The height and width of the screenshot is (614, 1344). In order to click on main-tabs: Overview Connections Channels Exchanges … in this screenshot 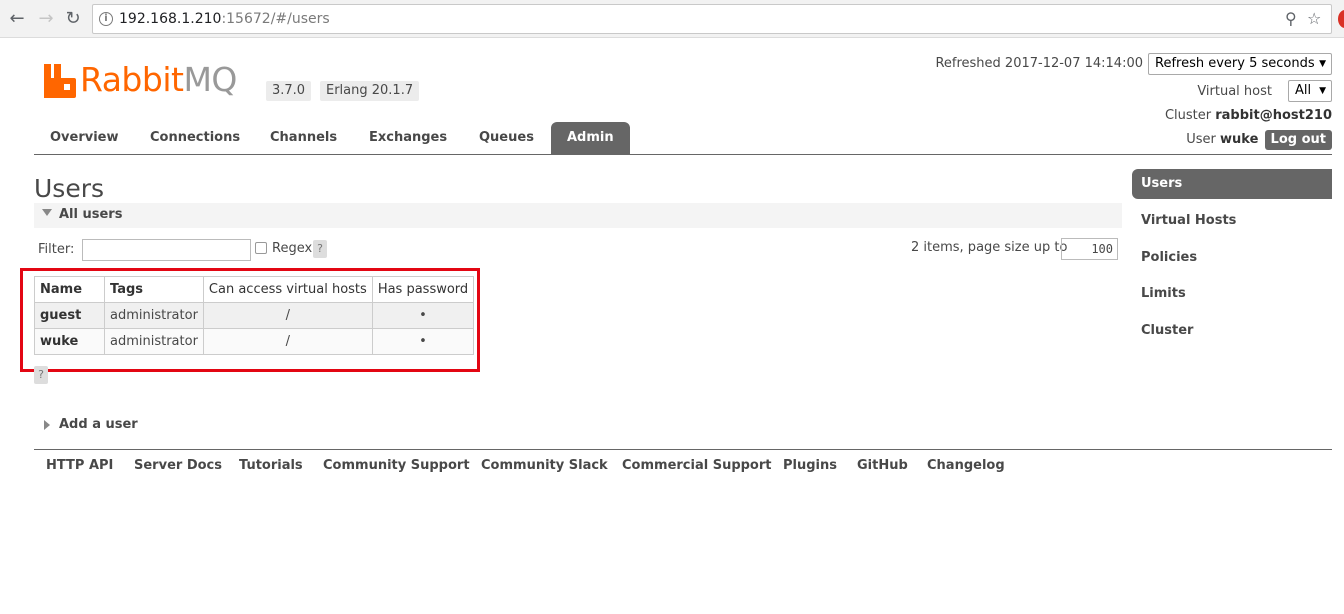, I will do `click(683, 138)`.